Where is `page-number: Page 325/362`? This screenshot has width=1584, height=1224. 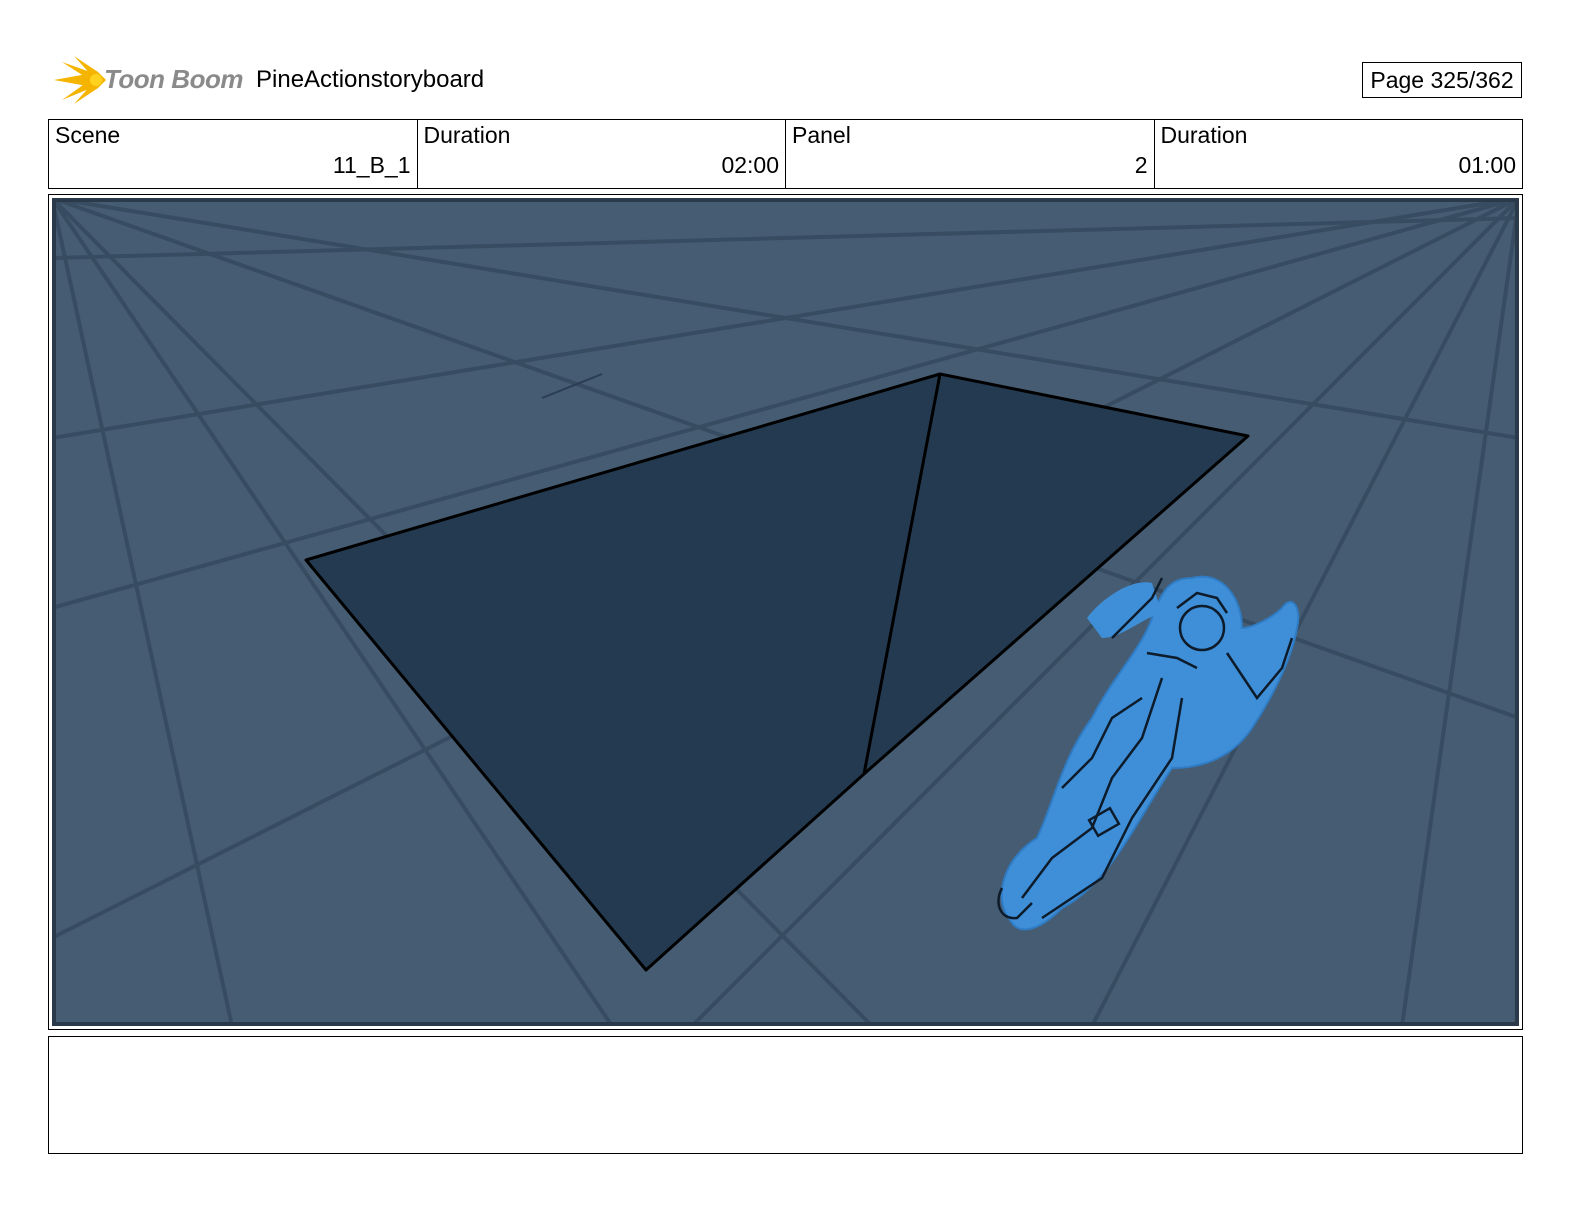 page-number: Page 325/362 is located at coordinates (1442, 80).